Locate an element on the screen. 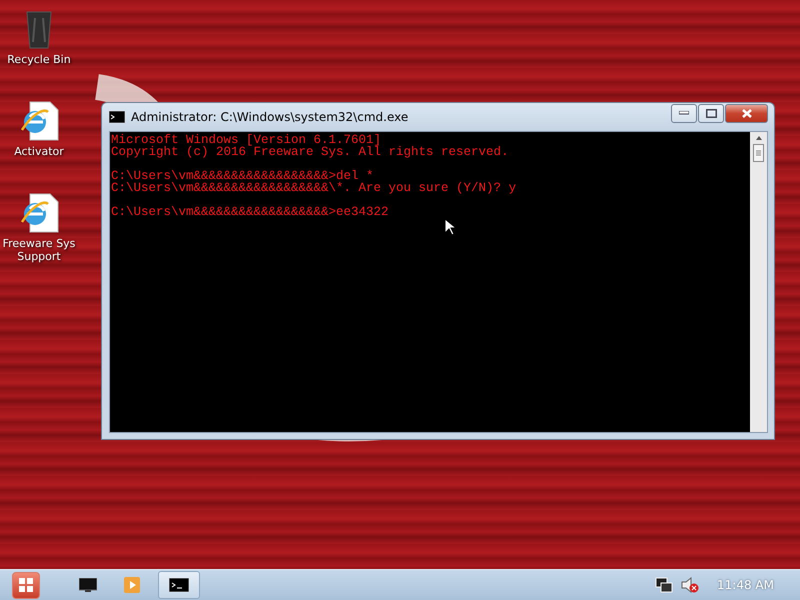 This screenshot has height=600, width=800. minimize-button is located at coordinates (684, 113).